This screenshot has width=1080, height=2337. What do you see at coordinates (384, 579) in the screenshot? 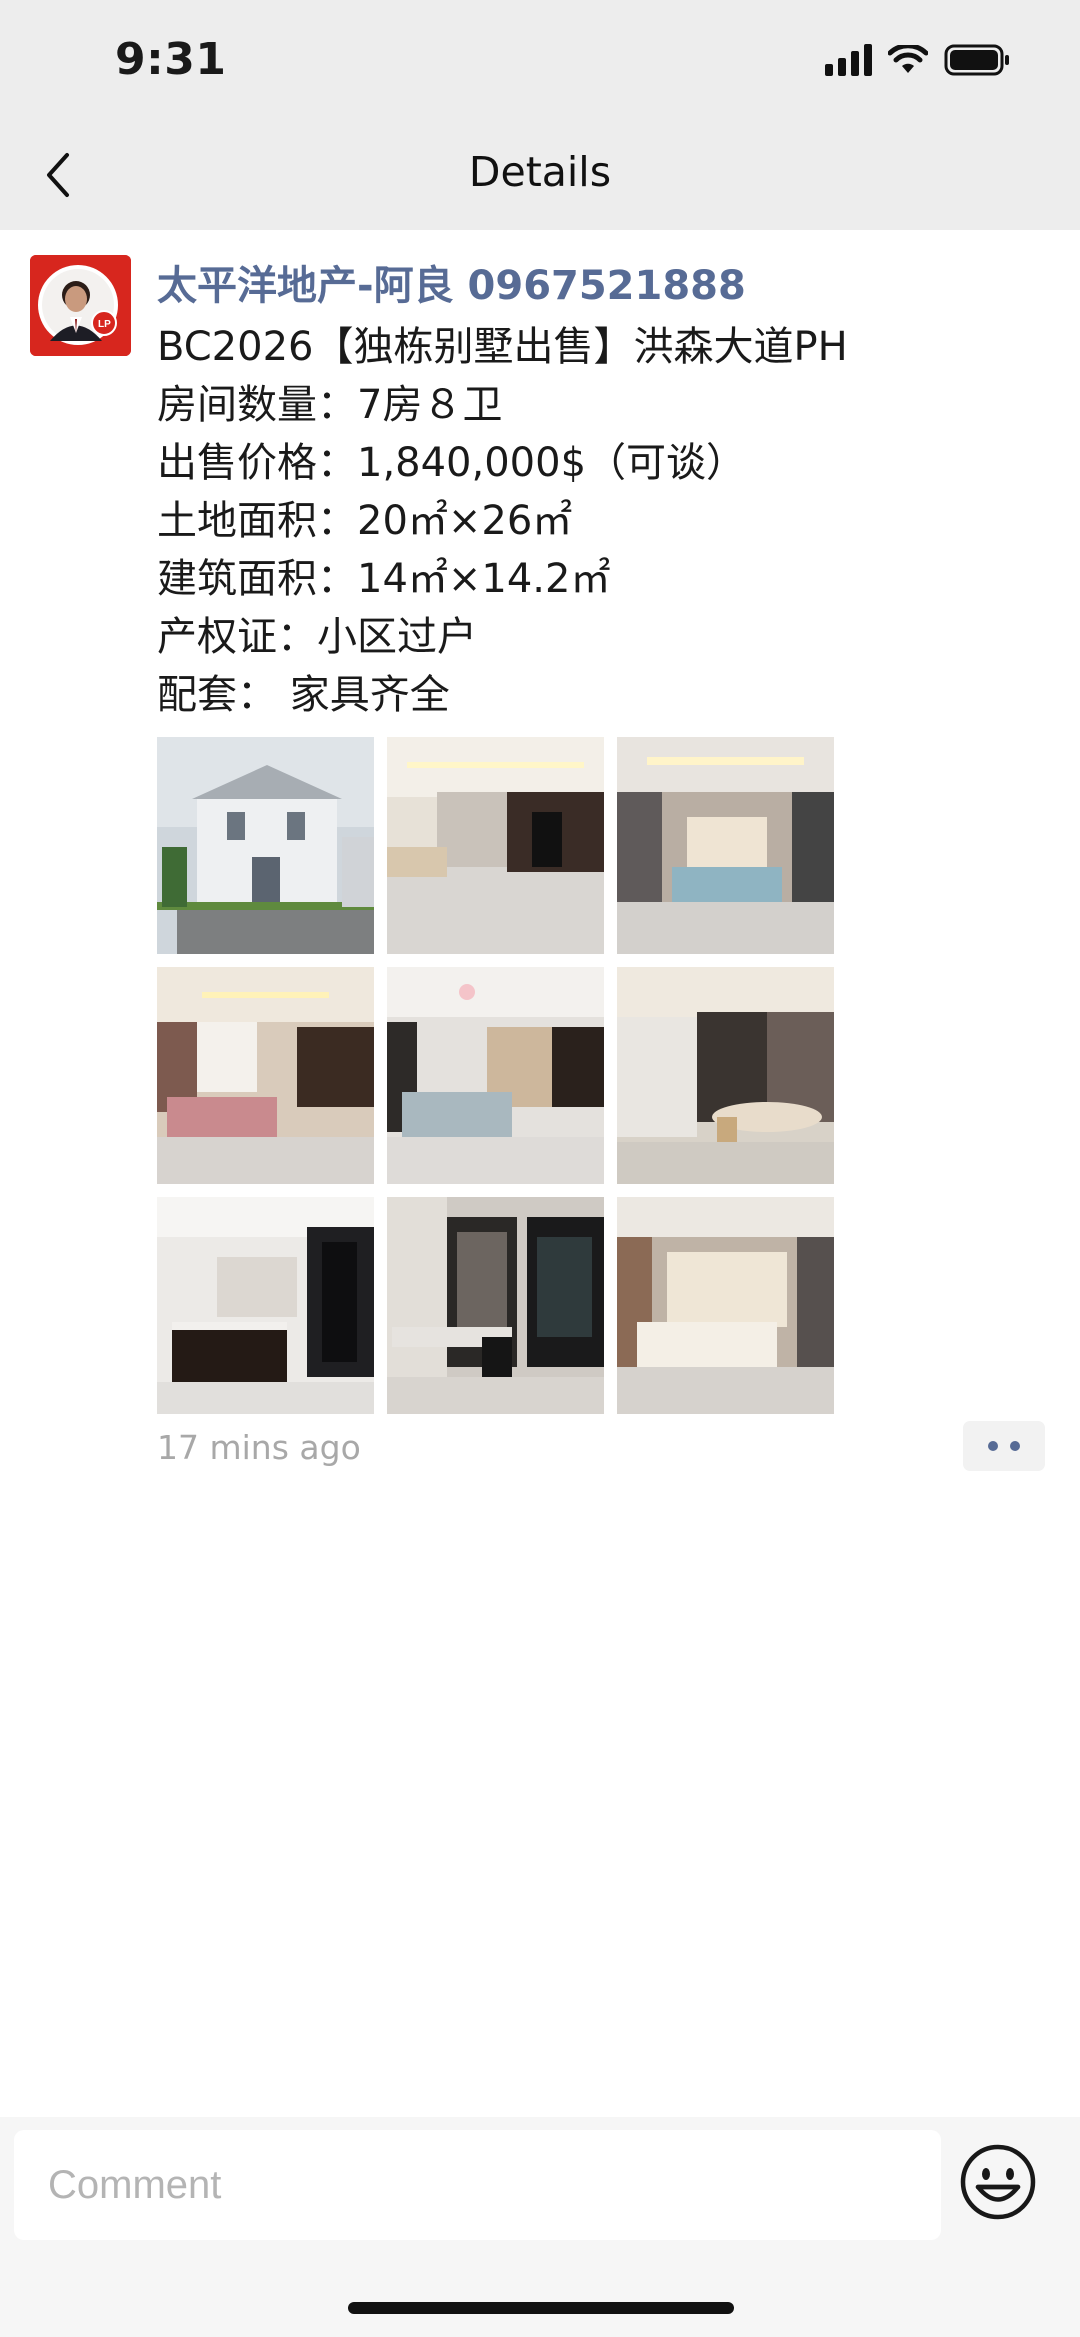
I see `post-line-building-area: 建筑面积：14㎡×14.2㎡` at bounding box center [384, 579].